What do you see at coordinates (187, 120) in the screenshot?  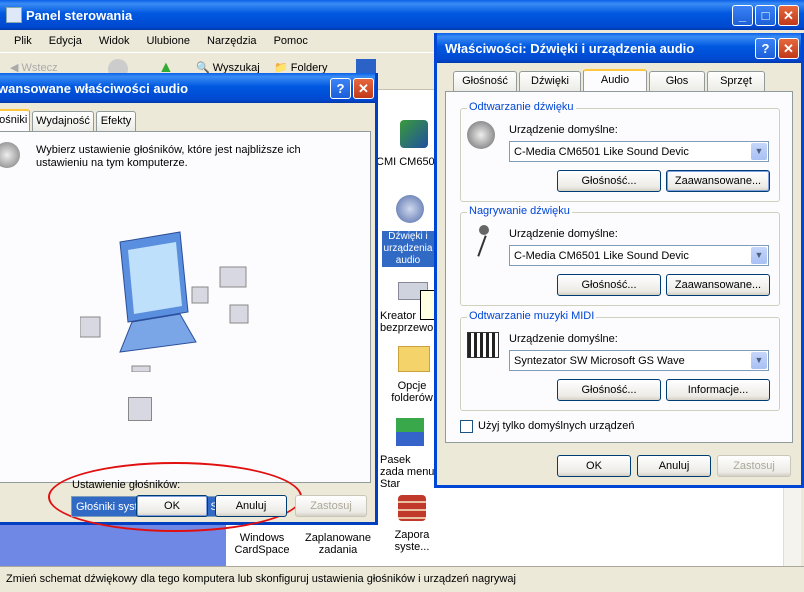 I see `advanced-tab-strip: łośniki Wydajność Efekty` at bounding box center [187, 120].